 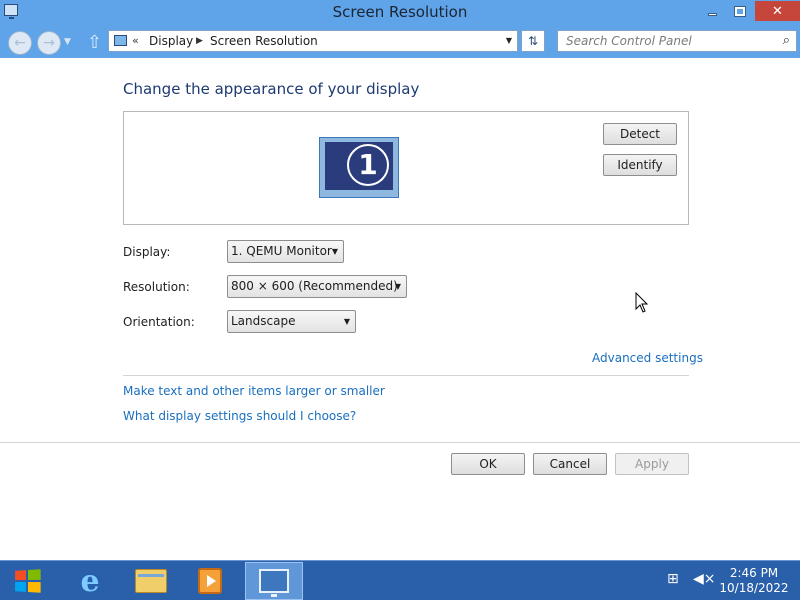 What do you see at coordinates (199, 41) in the screenshot?
I see `breadcrumb-arrow-icon: ▶` at bounding box center [199, 41].